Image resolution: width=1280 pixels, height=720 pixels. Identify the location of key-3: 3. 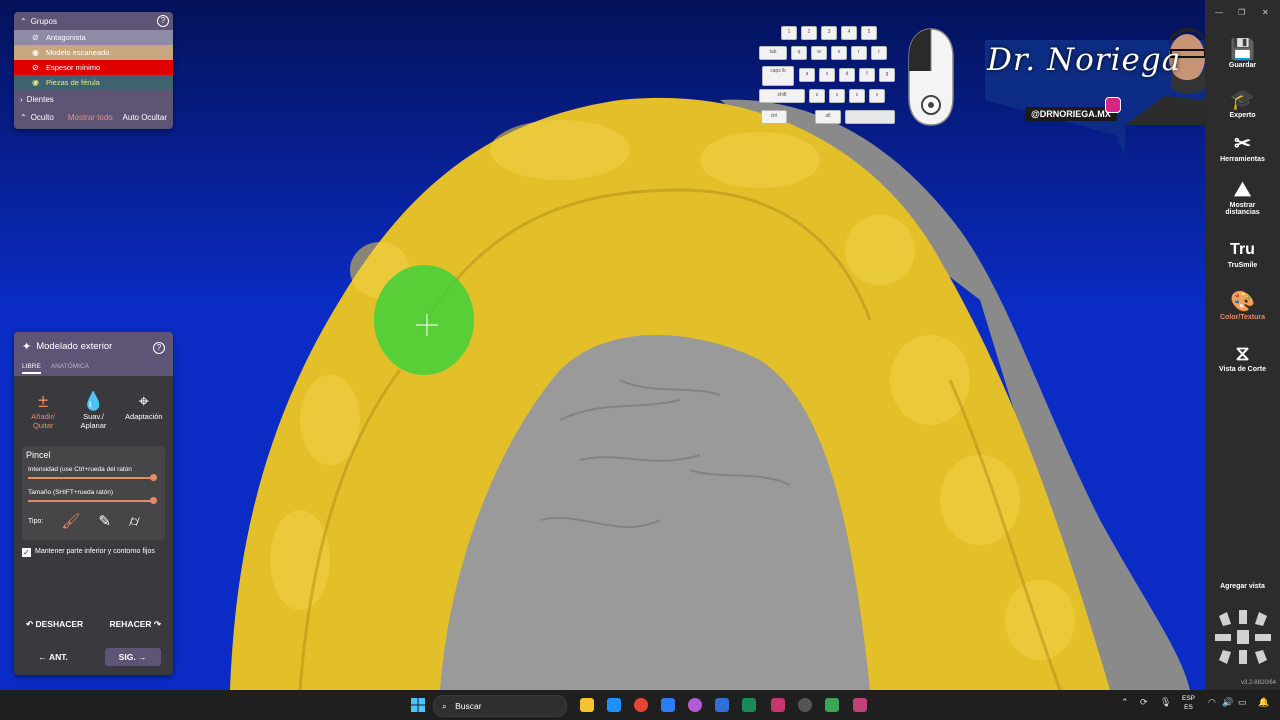
(829, 33).